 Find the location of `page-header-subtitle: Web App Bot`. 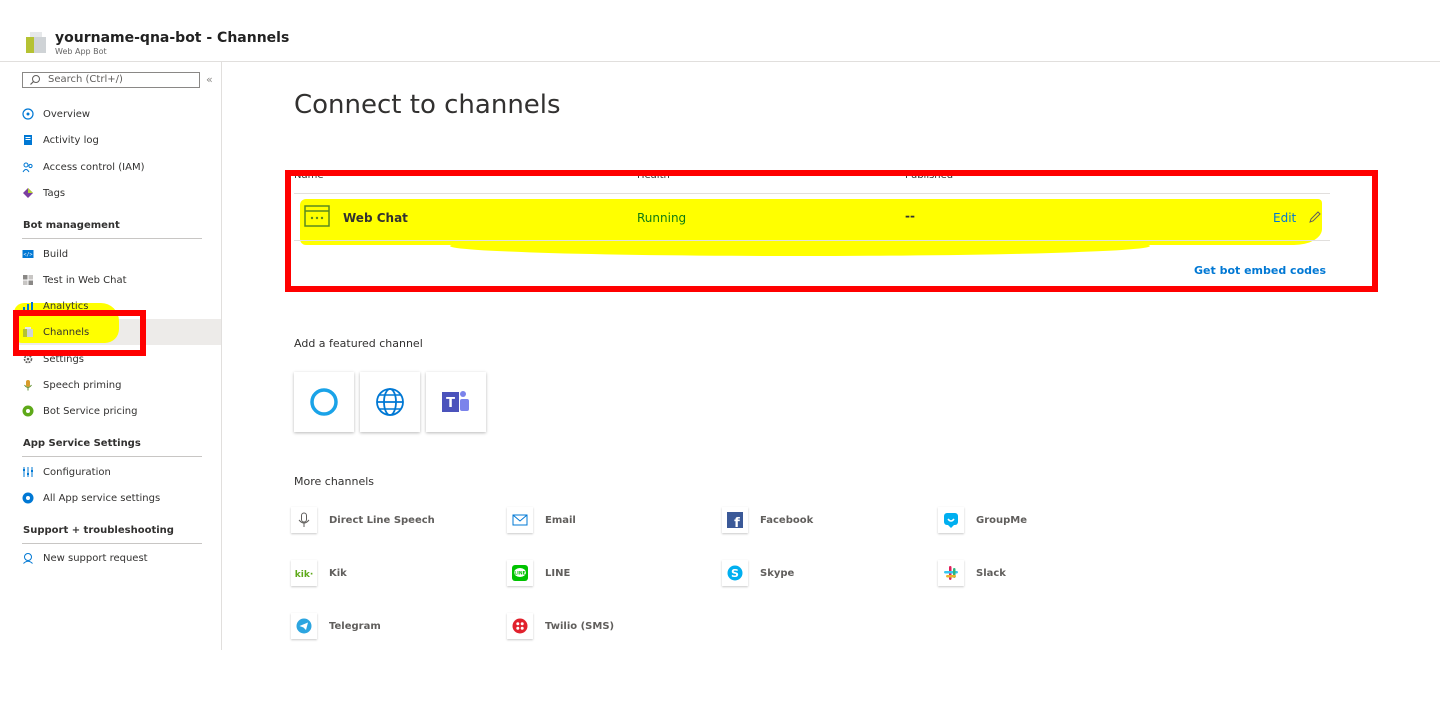

page-header-subtitle: Web App Bot is located at coordinates (81, 51).